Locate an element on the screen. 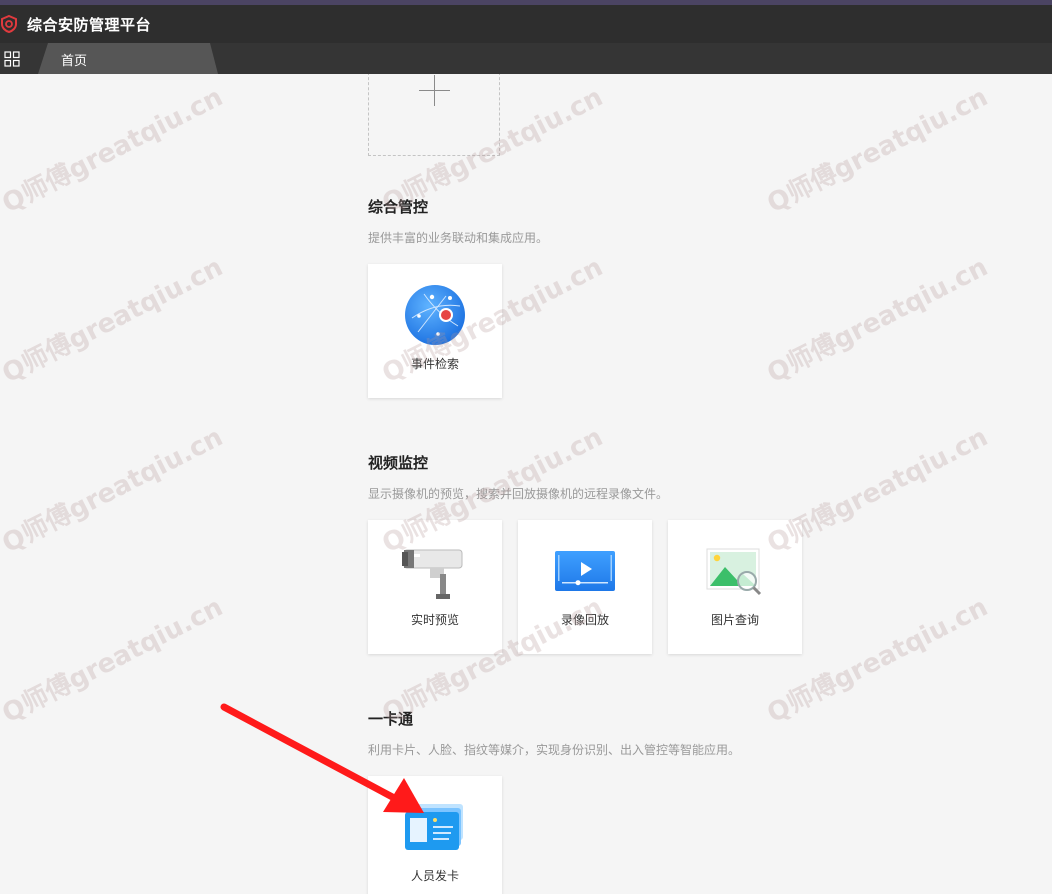  section-desc-integrated-control: 提供丰富的业务联动和集成应用。 is located at coordinates (458, 238).